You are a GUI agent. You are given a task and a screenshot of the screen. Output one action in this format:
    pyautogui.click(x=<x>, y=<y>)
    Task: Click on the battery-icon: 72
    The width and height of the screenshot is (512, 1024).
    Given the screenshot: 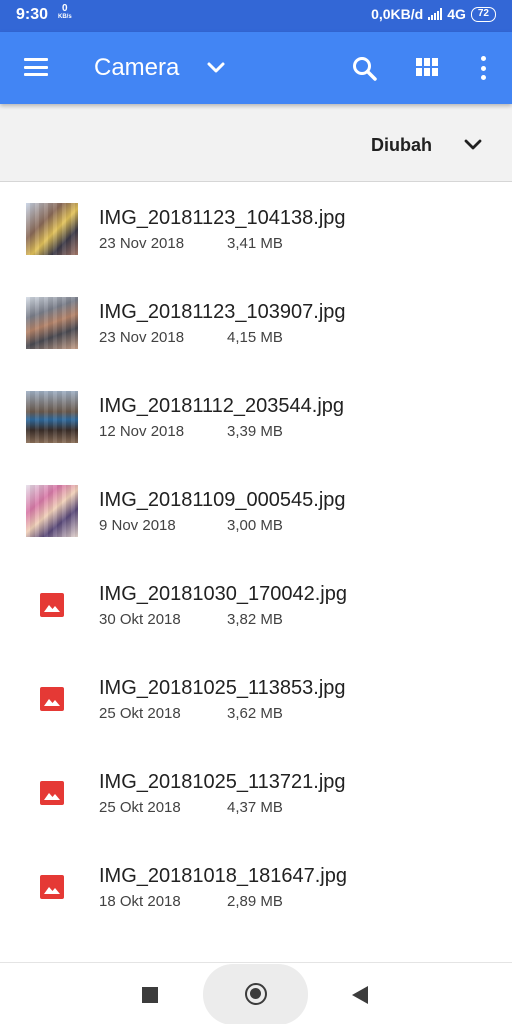 What is the action you would take?
    pyautogui.click(x=483, y=14)
    